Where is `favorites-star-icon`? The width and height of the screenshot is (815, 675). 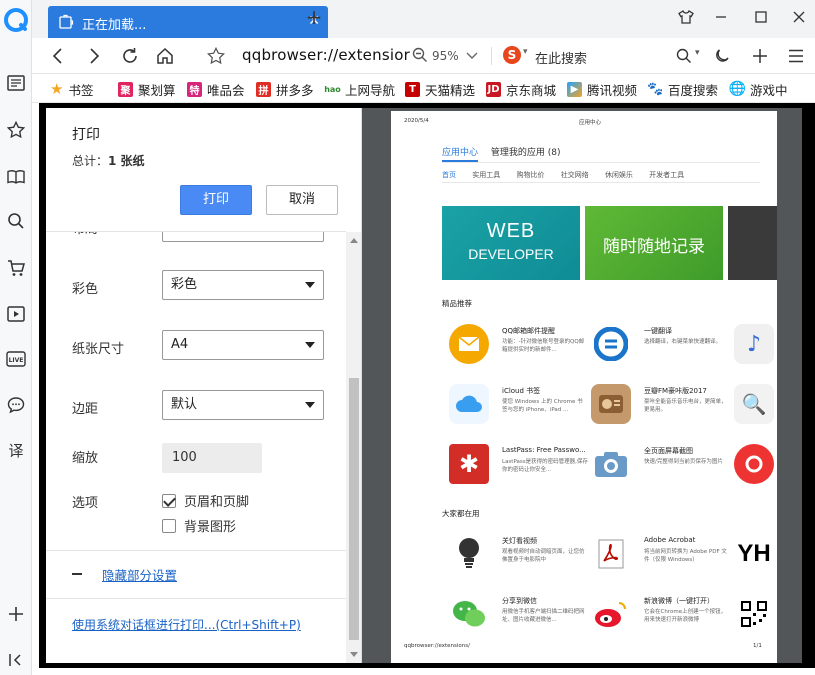
favorites-star-icon is located at coordinates (16, 130).